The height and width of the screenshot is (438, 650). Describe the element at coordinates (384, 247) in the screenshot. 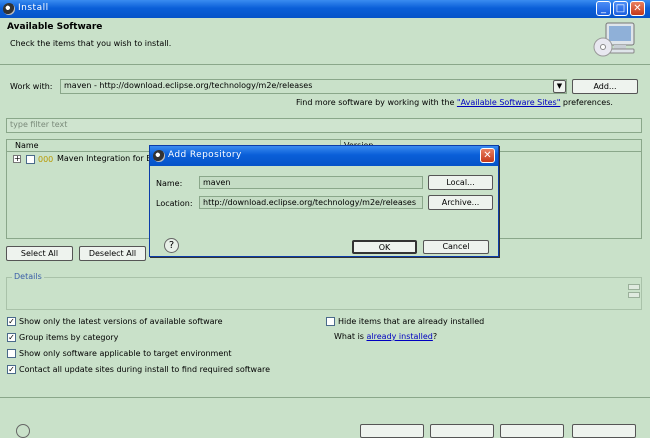

I see `ok-button: OK` at that location.